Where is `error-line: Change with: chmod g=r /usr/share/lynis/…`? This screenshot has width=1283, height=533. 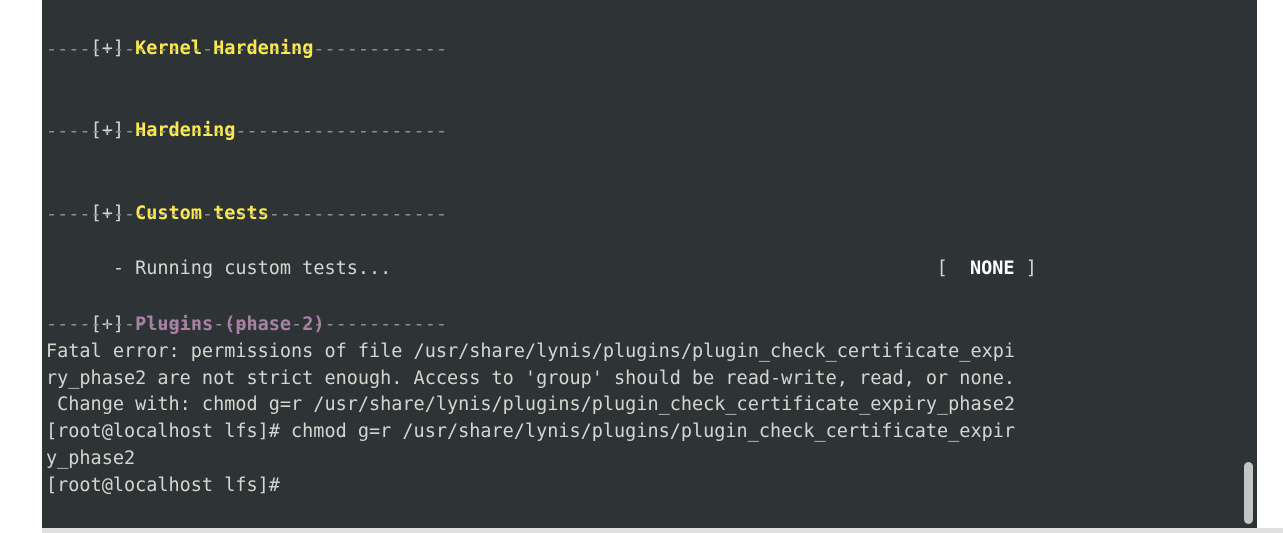 error-line: Change with: chmod g=r /usr/share/lynis/… is located at coordinates (531, 404).